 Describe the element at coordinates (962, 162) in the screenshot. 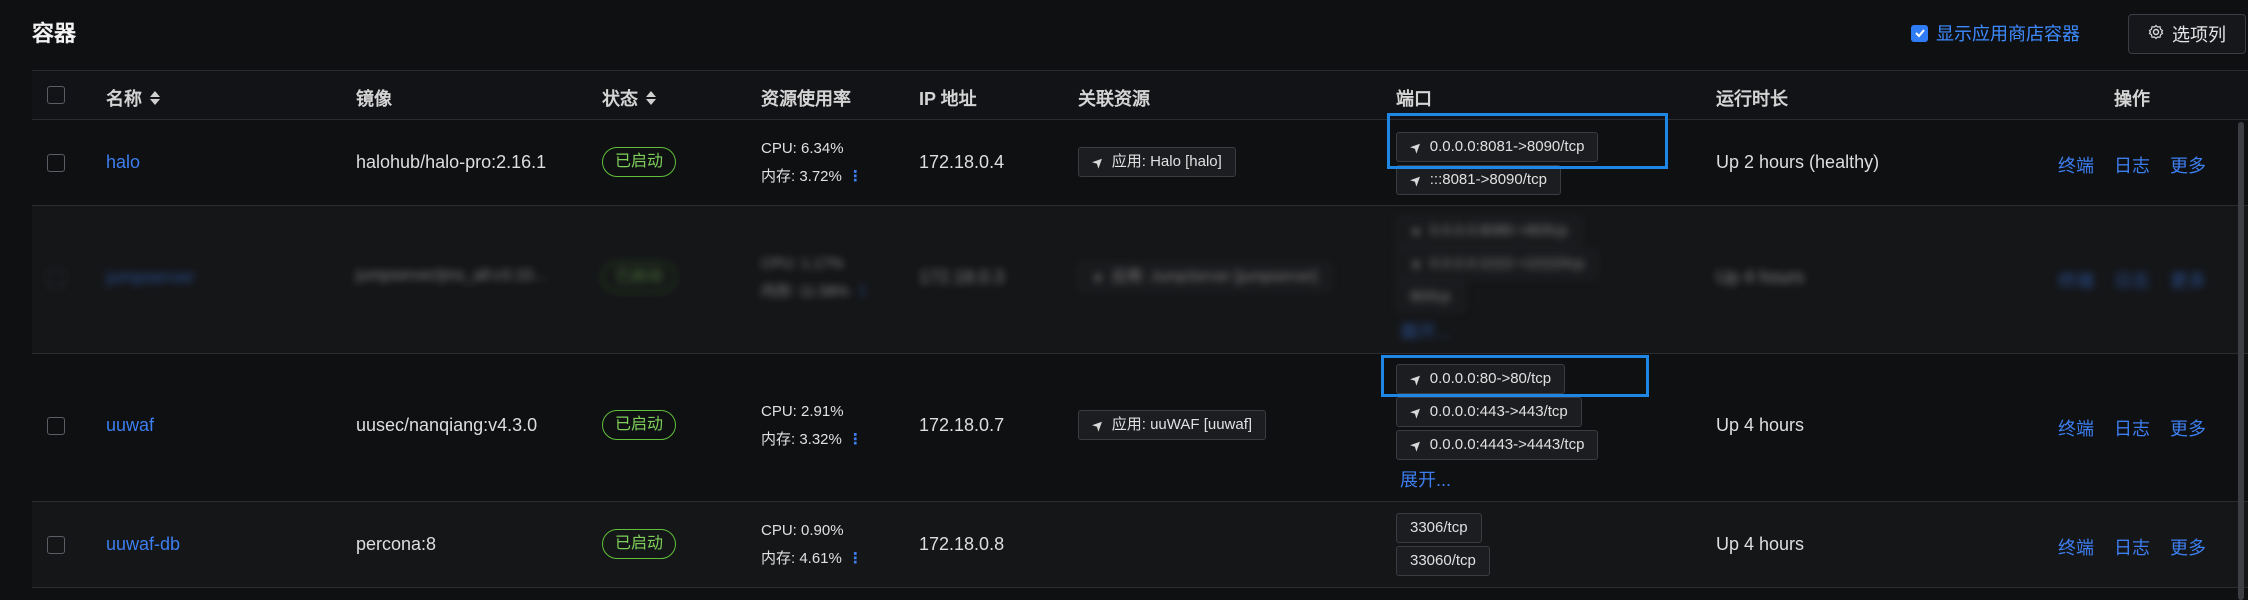

I see `ip-address: 172.18.0.4` at that location.